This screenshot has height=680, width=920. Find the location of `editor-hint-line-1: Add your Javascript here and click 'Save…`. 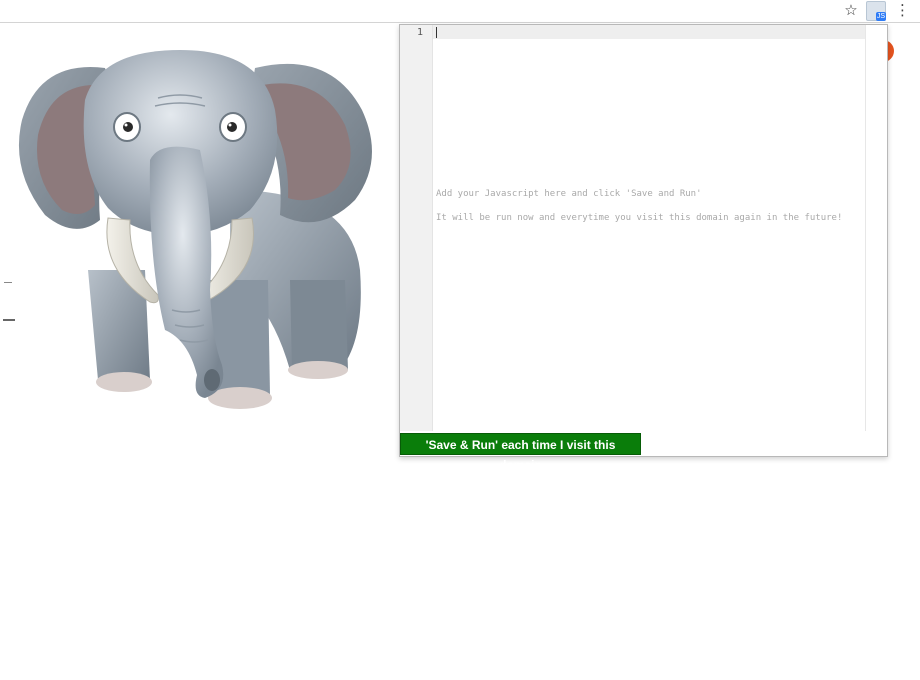

editor-hint-line-1: Add your Javascript here and click 'Save… is located at coordinates (569, 194).